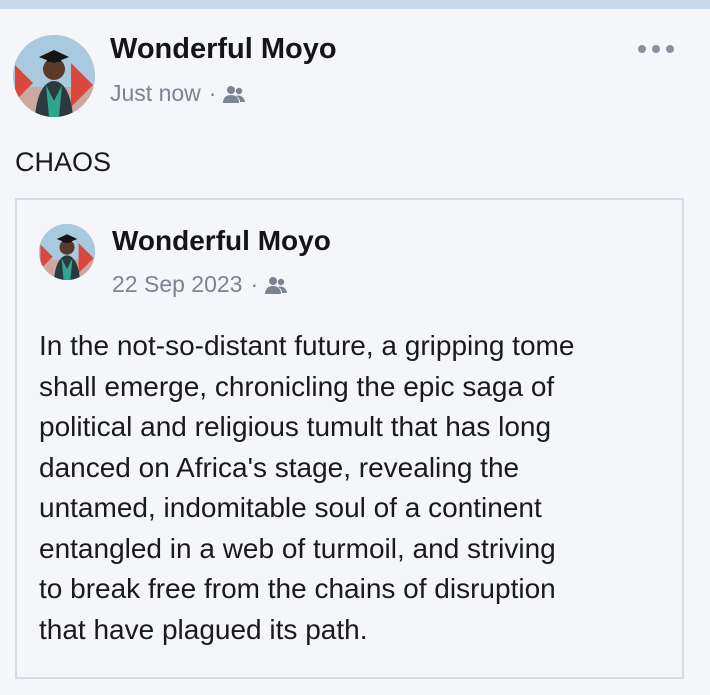 The image size is (710, 695). I want to click on post-meta: Just now ·, so click(178, 93).